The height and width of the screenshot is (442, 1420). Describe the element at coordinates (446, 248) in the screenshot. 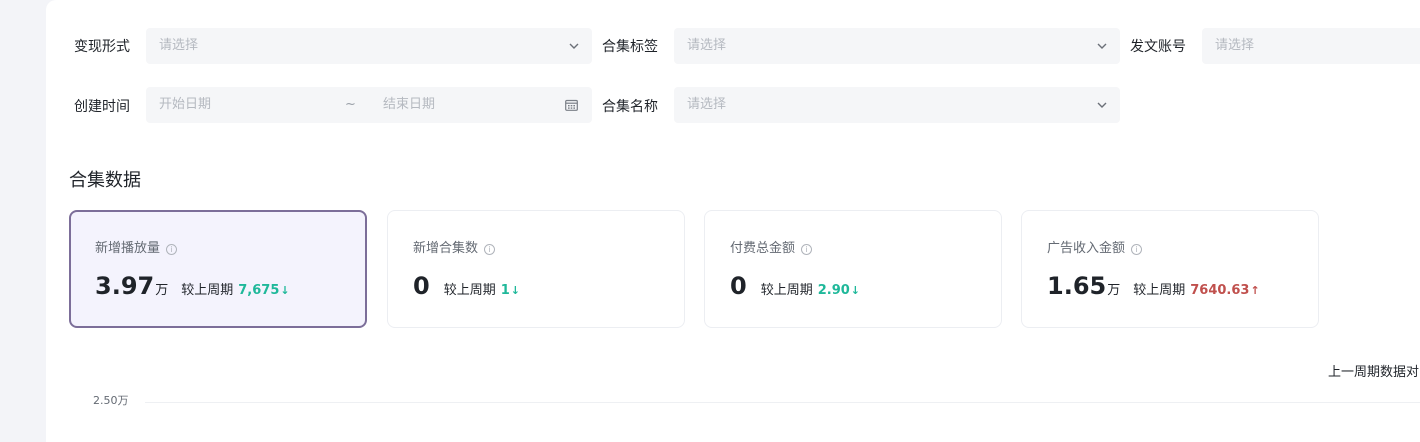

I see `metric-label: 新增合集数` at that location.